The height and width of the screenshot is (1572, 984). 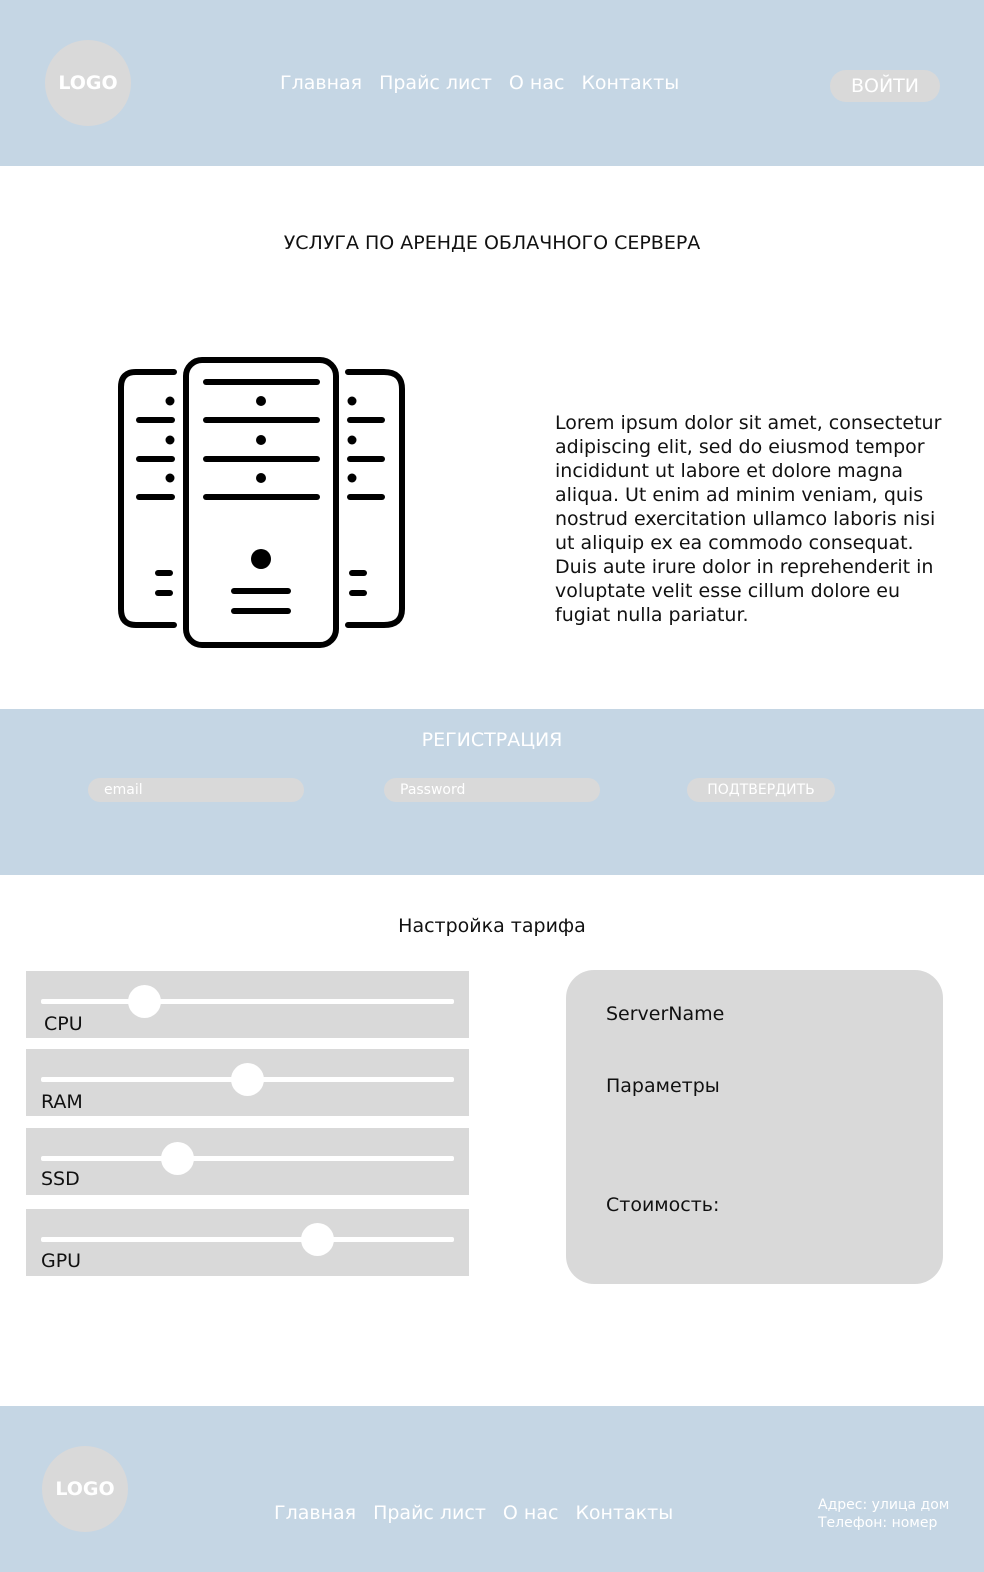 I want to click on main-nav: Главная Прайс лист О нас Контакты, so click(x=479, y=83).